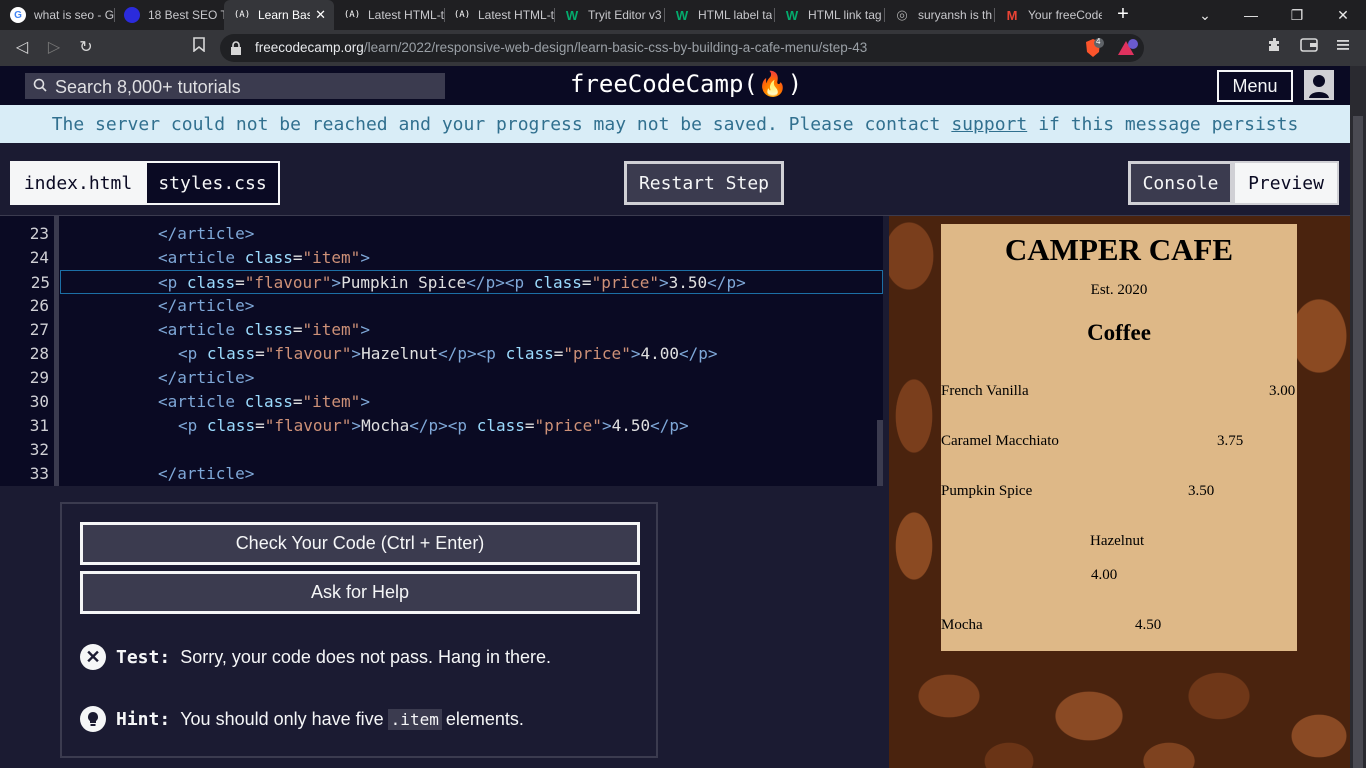 The width and height of the screenshot is (1366, 768). I want to click on menu-item-flavour: French Vanilla, so click(985, 391).